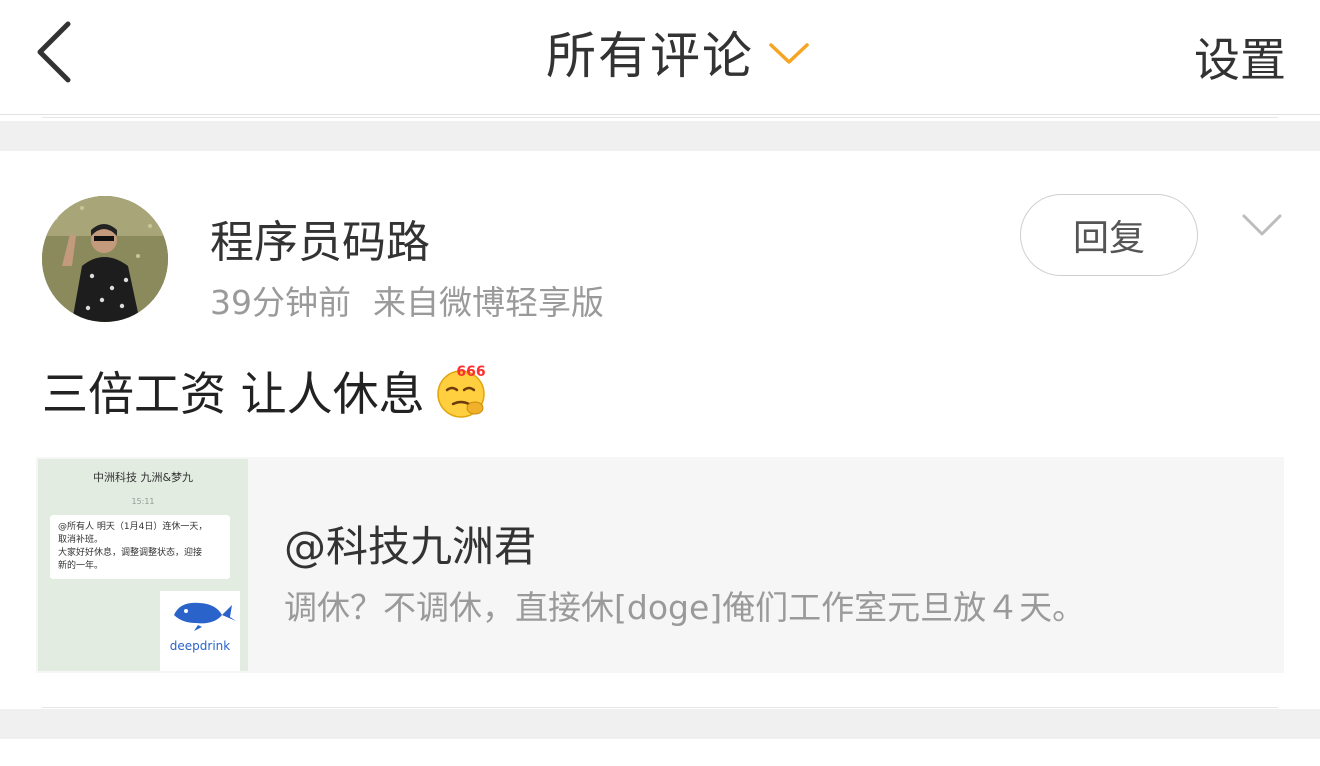  I want to click on comment-filter-dropdown: 所有评论, so click(660, 52).